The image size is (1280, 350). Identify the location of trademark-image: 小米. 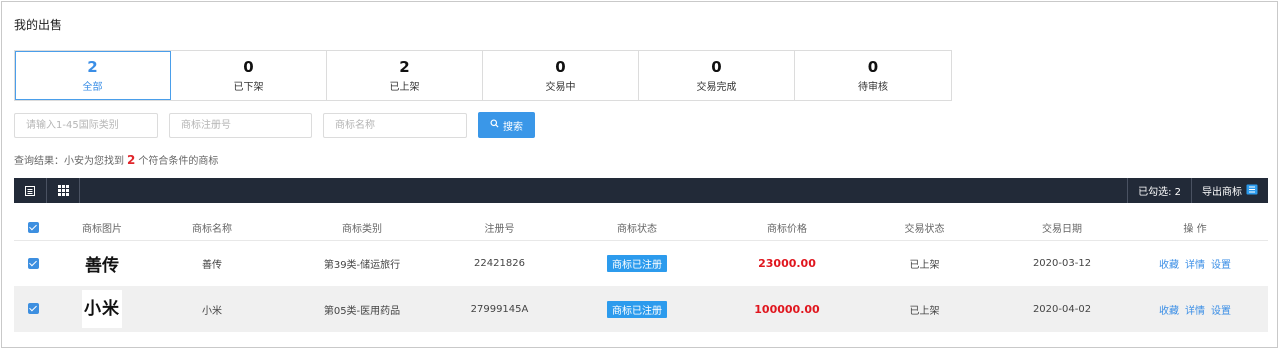
(102, 309).